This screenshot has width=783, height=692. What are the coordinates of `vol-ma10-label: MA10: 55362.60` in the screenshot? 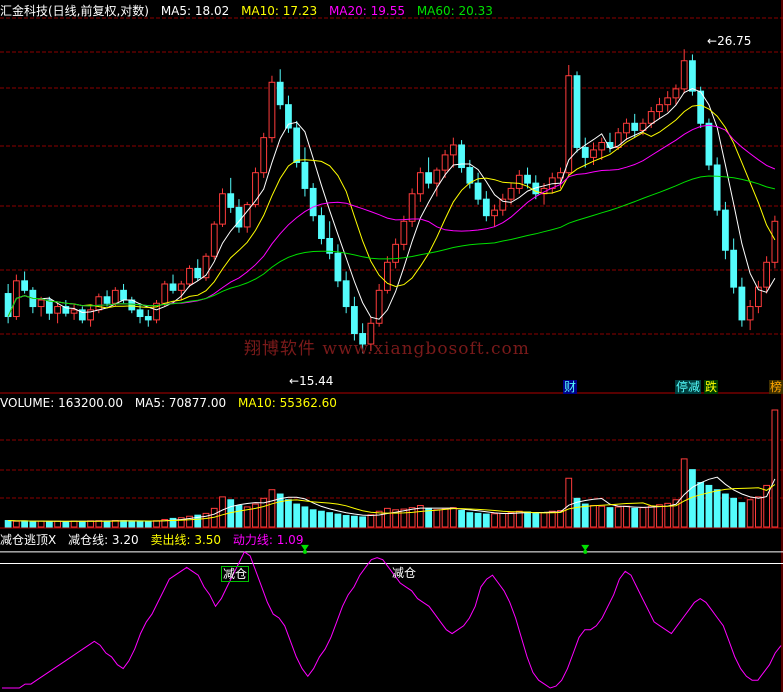 It's located at (287, 403).